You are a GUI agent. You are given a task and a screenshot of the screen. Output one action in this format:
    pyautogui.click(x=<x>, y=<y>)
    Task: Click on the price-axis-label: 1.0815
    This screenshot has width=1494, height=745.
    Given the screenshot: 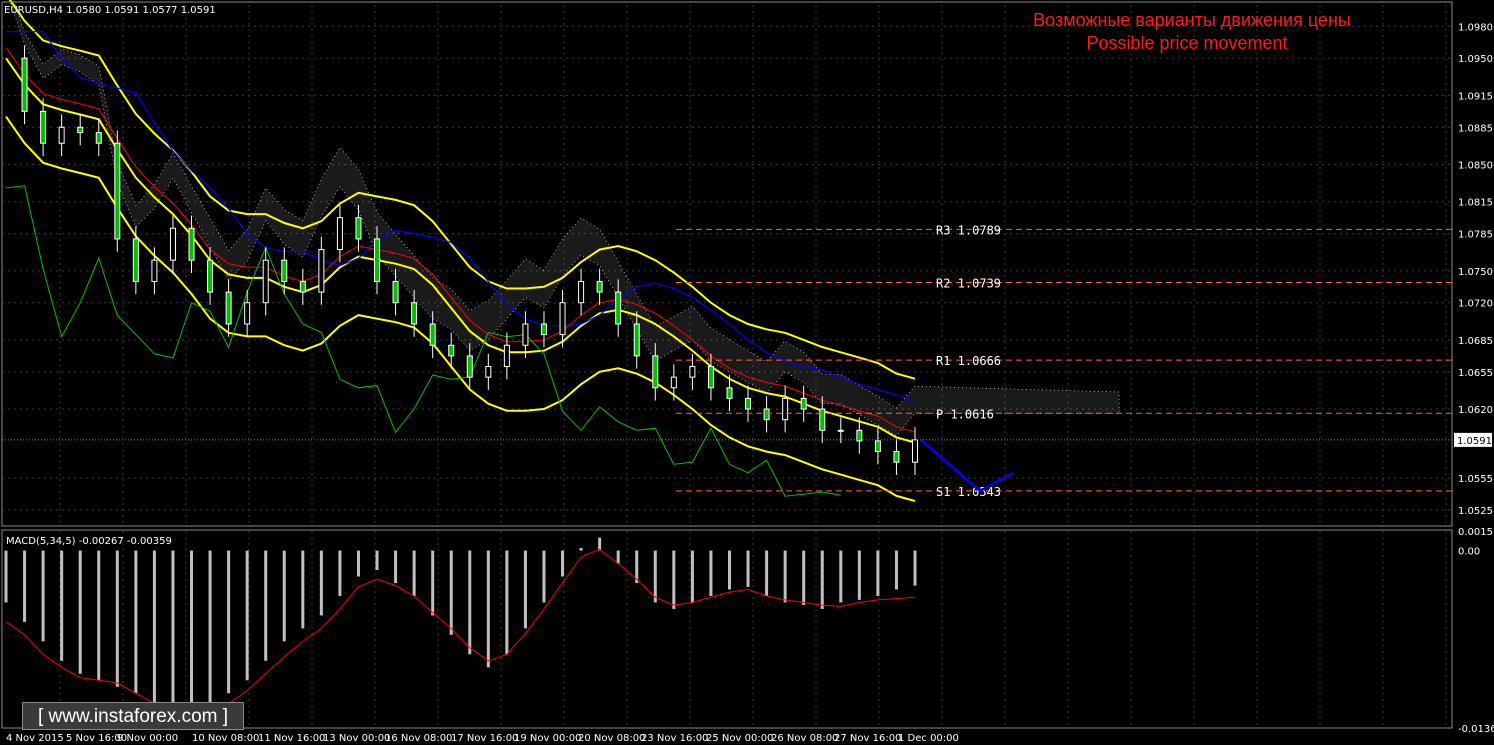 What is the action you would take?
    pyautogui.click(x=1475, y=203)
    